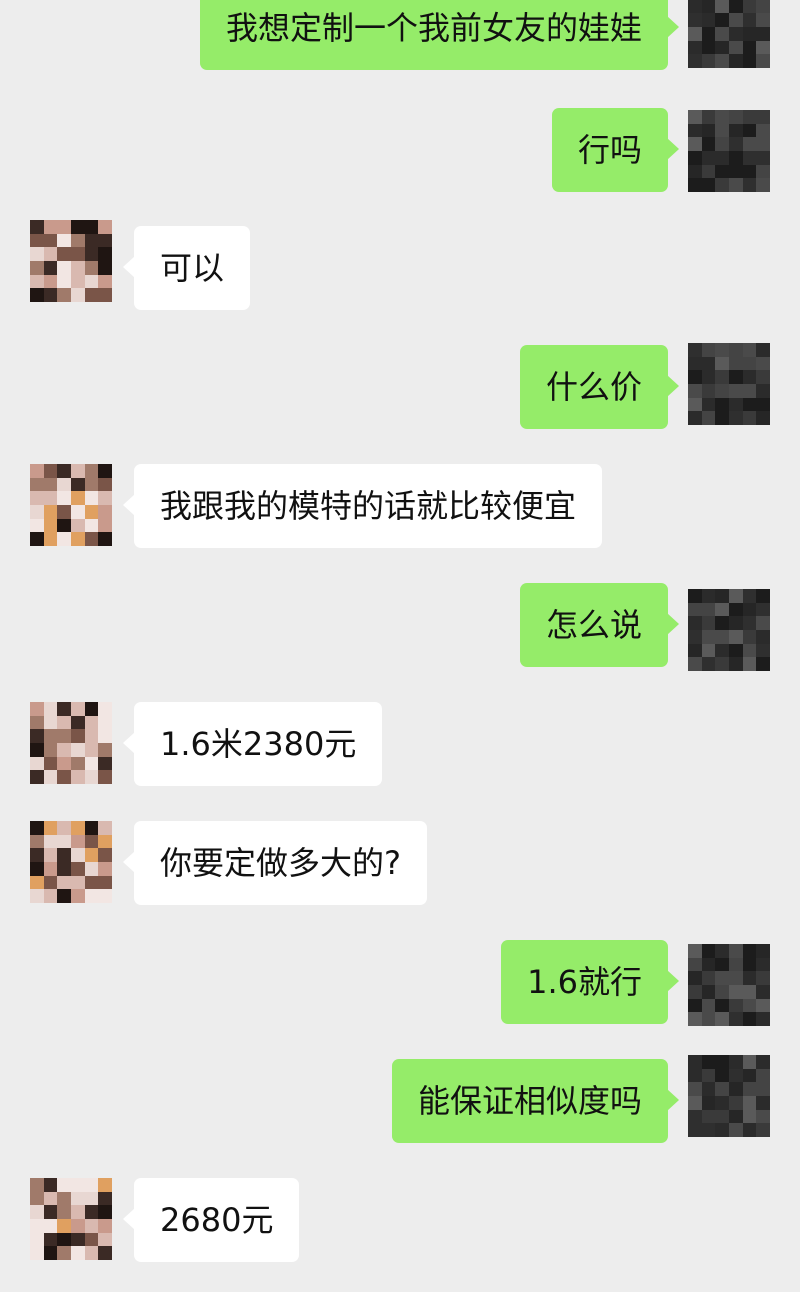 The image size is (800, 1292). I want to click on message-bubble-sent: 能保证相似度吗, so click(535, 1101).